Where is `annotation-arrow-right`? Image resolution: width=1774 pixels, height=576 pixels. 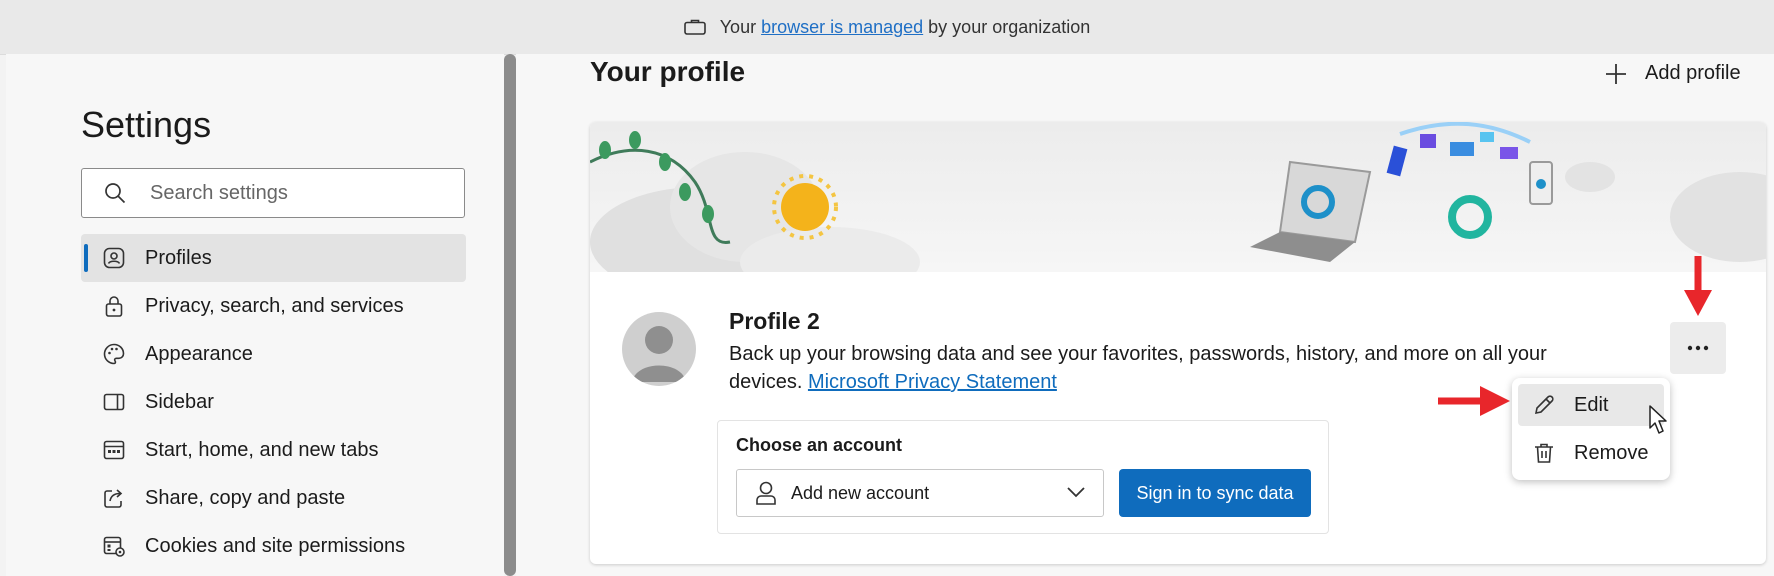
annotation-arrow-right is located at coordinates (1474, 401).